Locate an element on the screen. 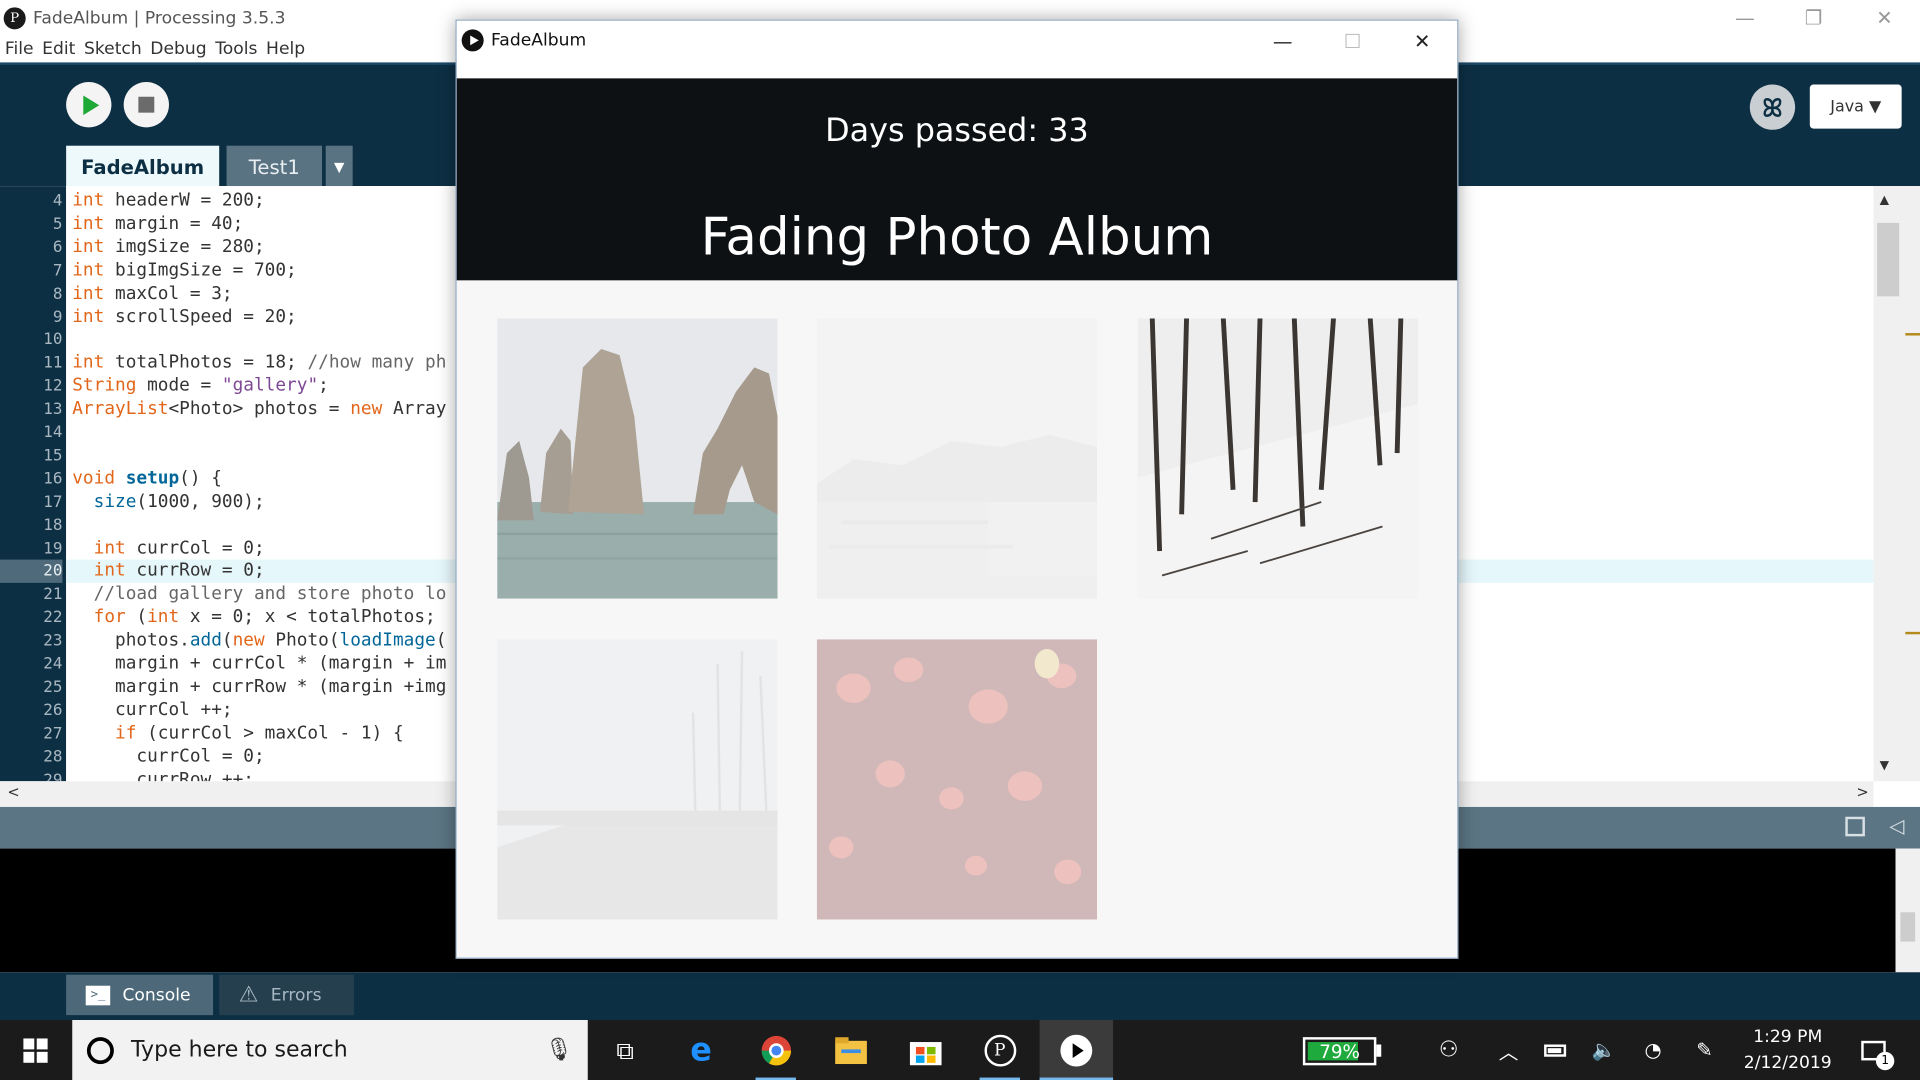  line-number: 20 is located at coordinates (31, 572).